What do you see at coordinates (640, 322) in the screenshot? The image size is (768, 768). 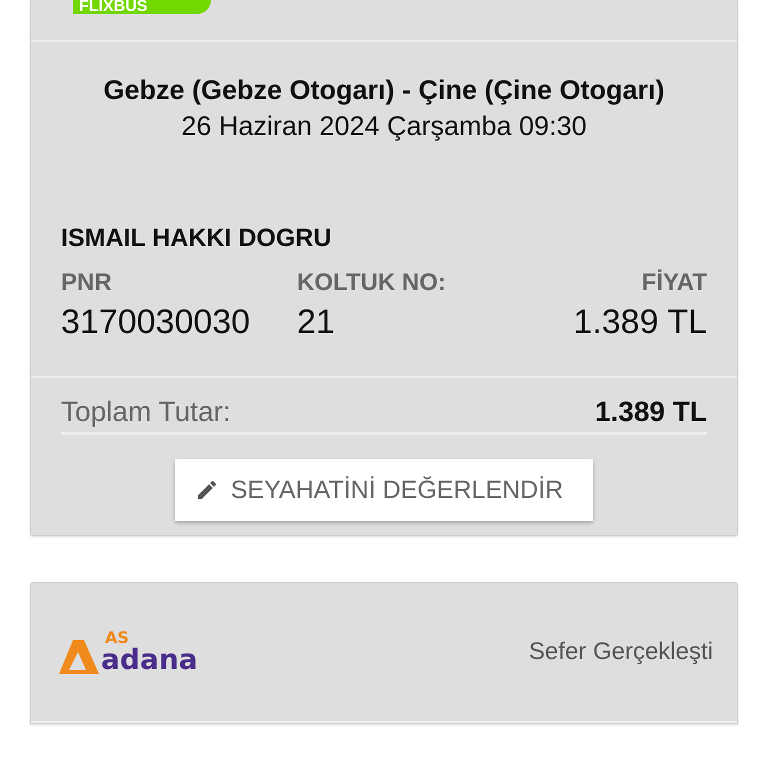 I see `price-value: 1.389 TL` at bounding box center [640, 322].